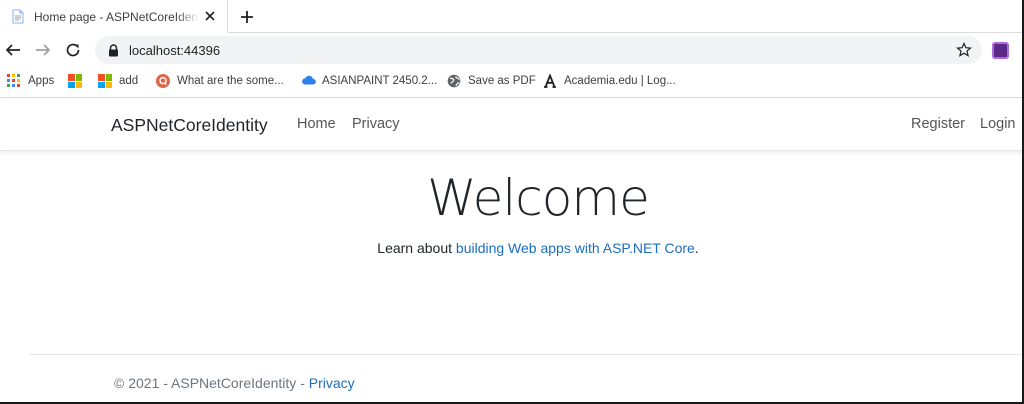 The width and height of the screenshot is (1024, 404). I want to click on new-tab-icon, so click(247, 17).